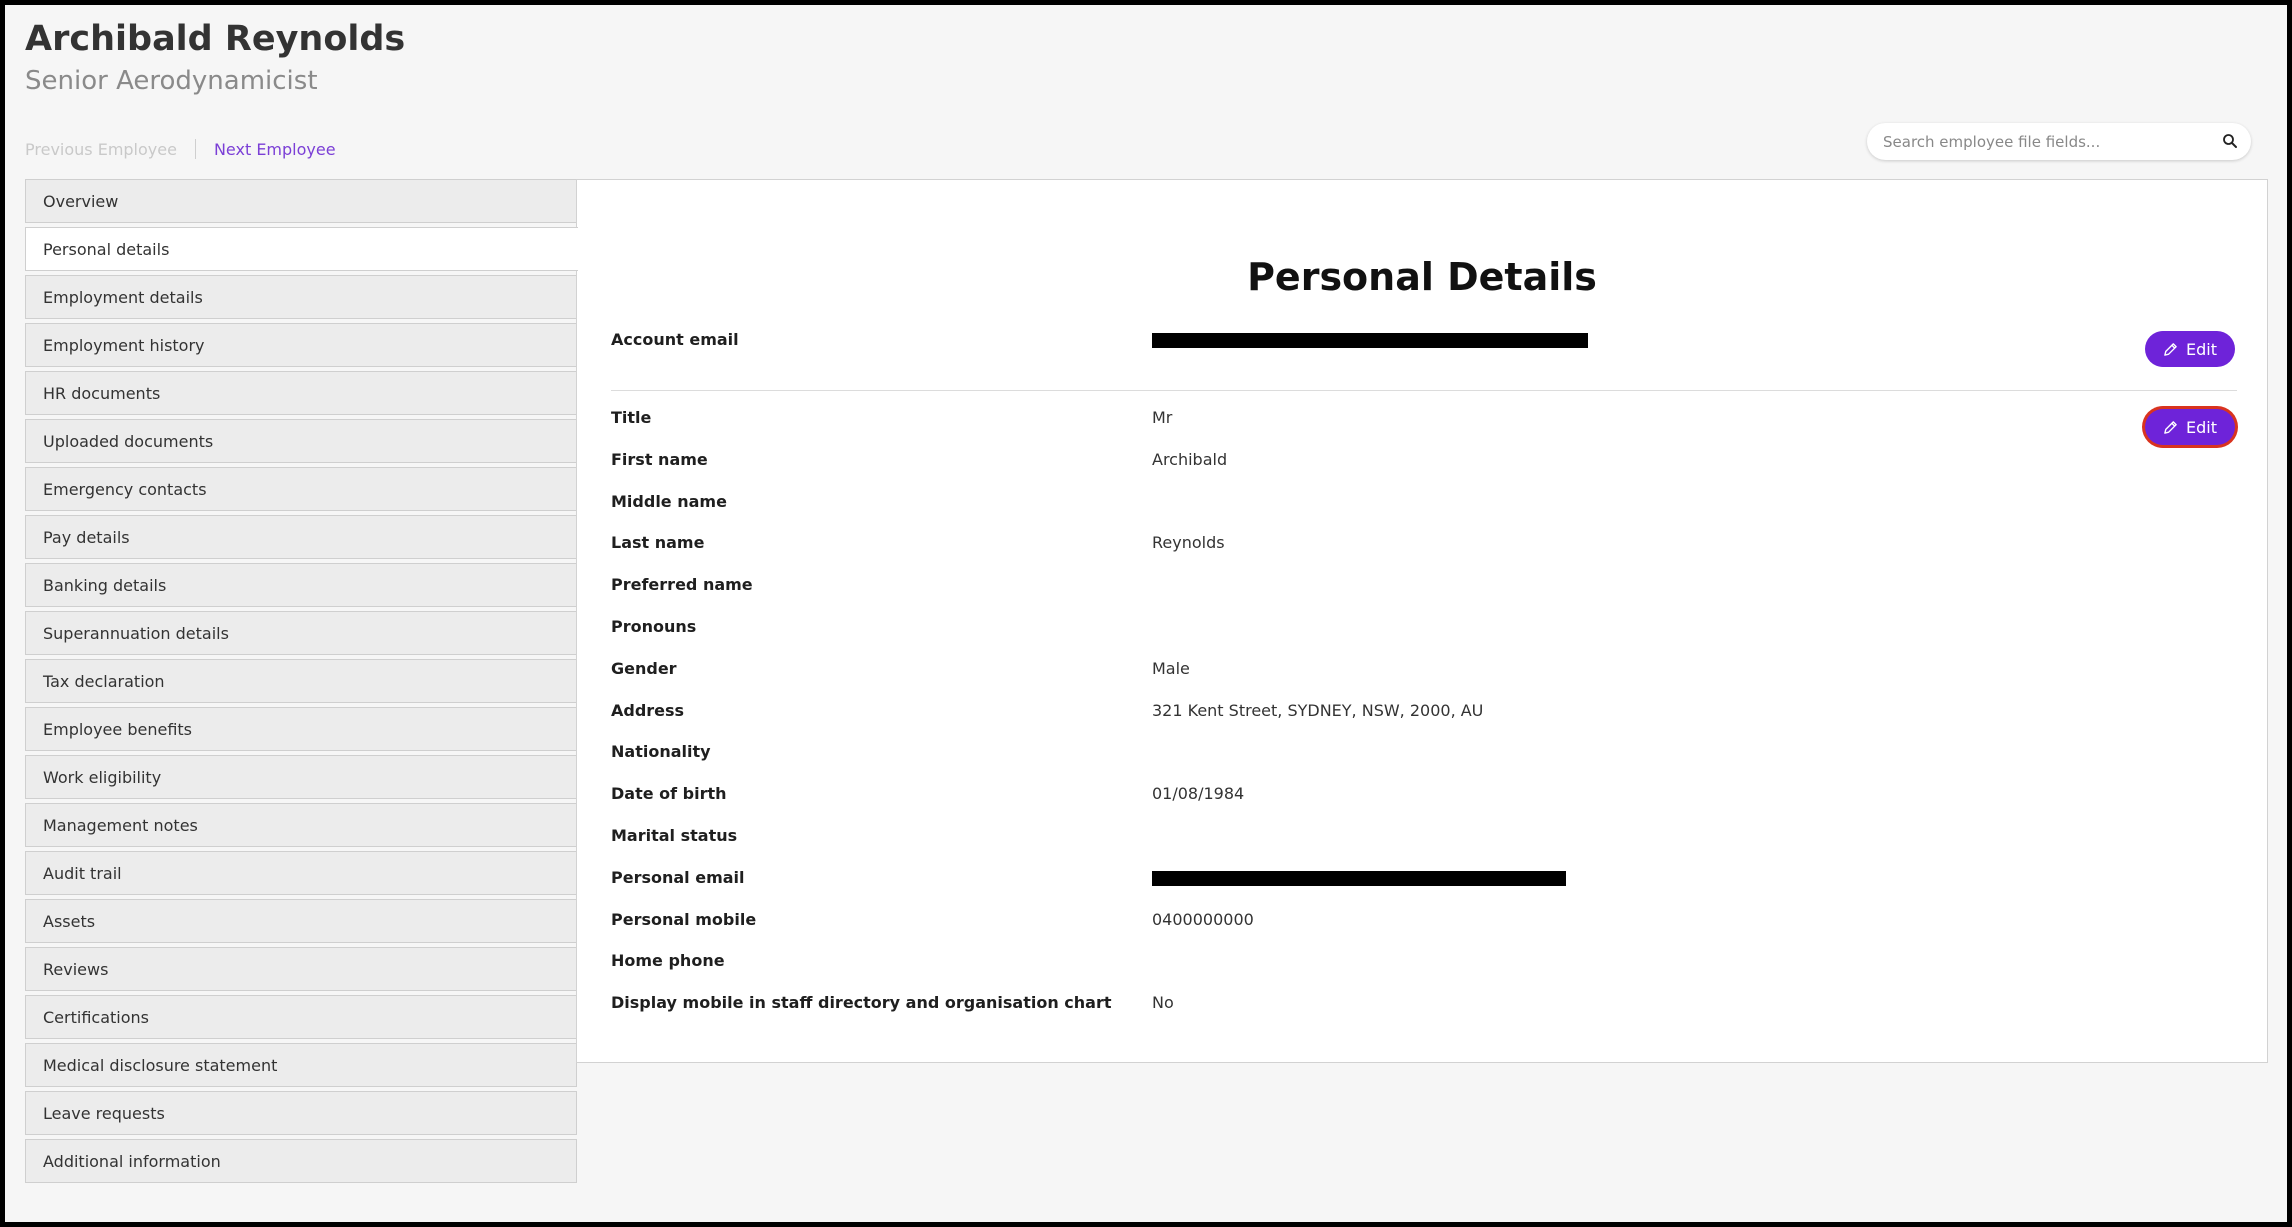 The height and width of the screenshot is (1227, 2292). What do you see at coordinates (301, 585) in the screenshot?
I see `sidebar-item-banking-details: Banking details` at bounding box center [301, 585].